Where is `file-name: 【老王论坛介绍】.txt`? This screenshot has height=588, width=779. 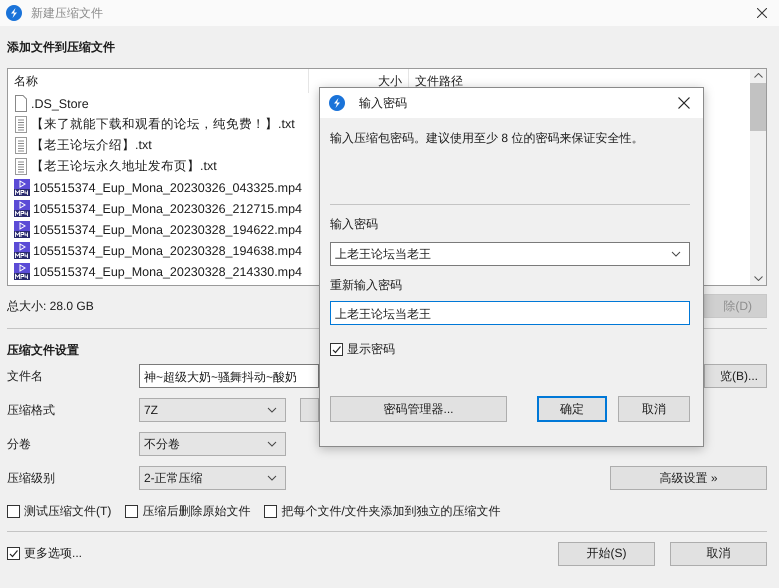 file-name: 【老王论坛介绍】.txt is located at coordinates (91, 145).